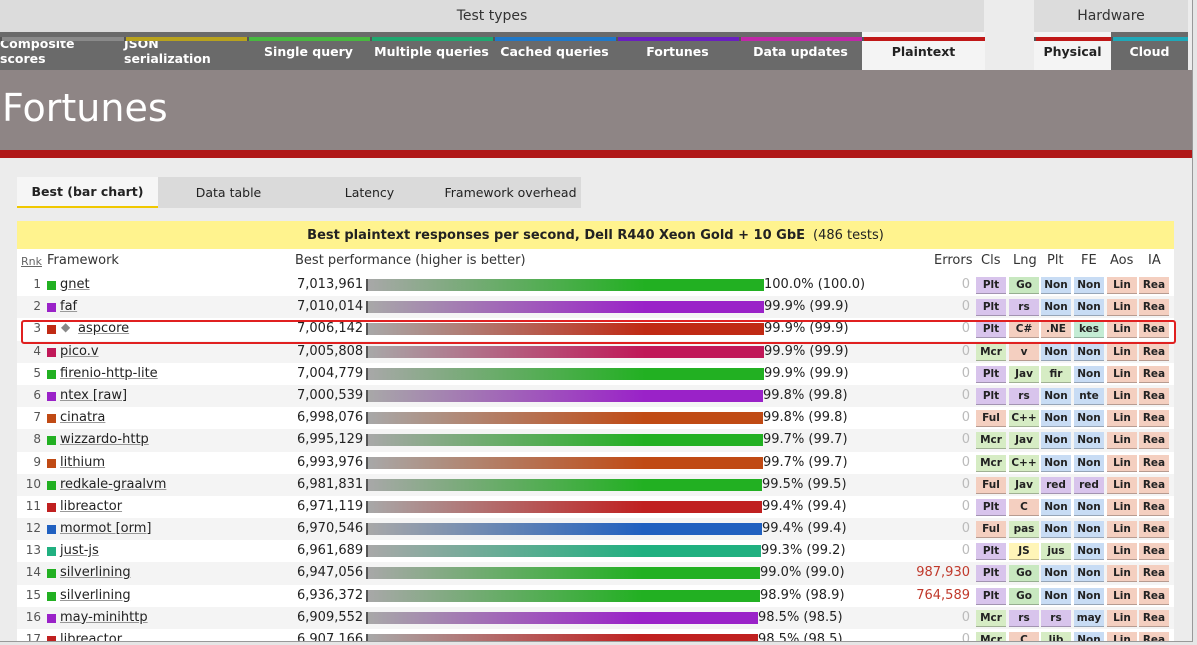 The height and width of the screenshot is (645, 1197). Describe the element at coordinates (554, 51) in the screenshot. I see `tab-cached-queries: Cached queries` at that location.